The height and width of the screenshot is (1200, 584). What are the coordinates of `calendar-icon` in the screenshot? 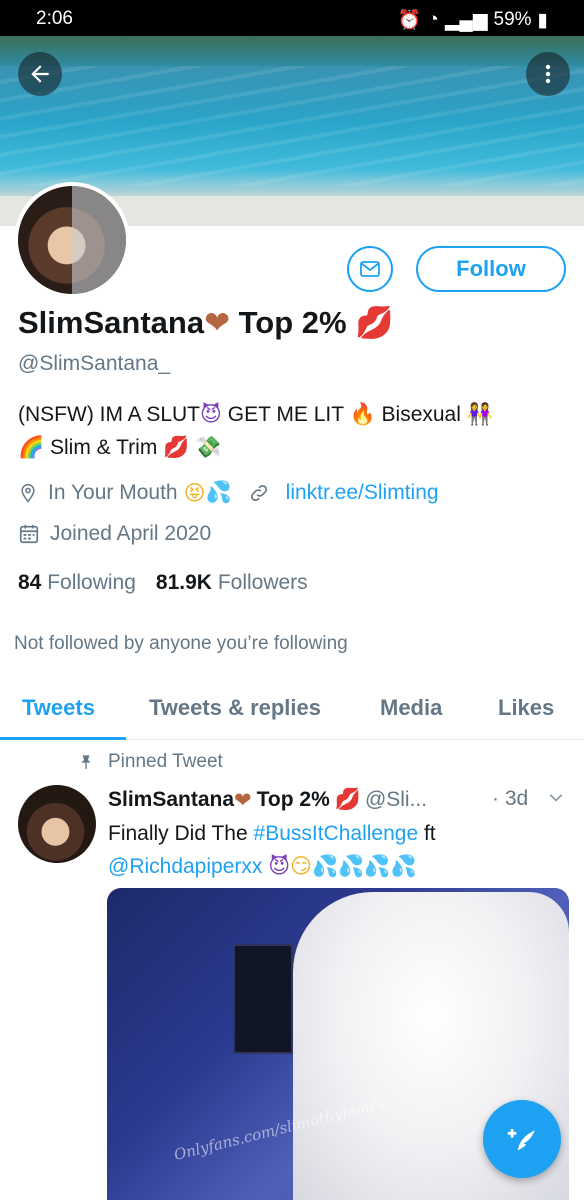 It's located at (29, 534).